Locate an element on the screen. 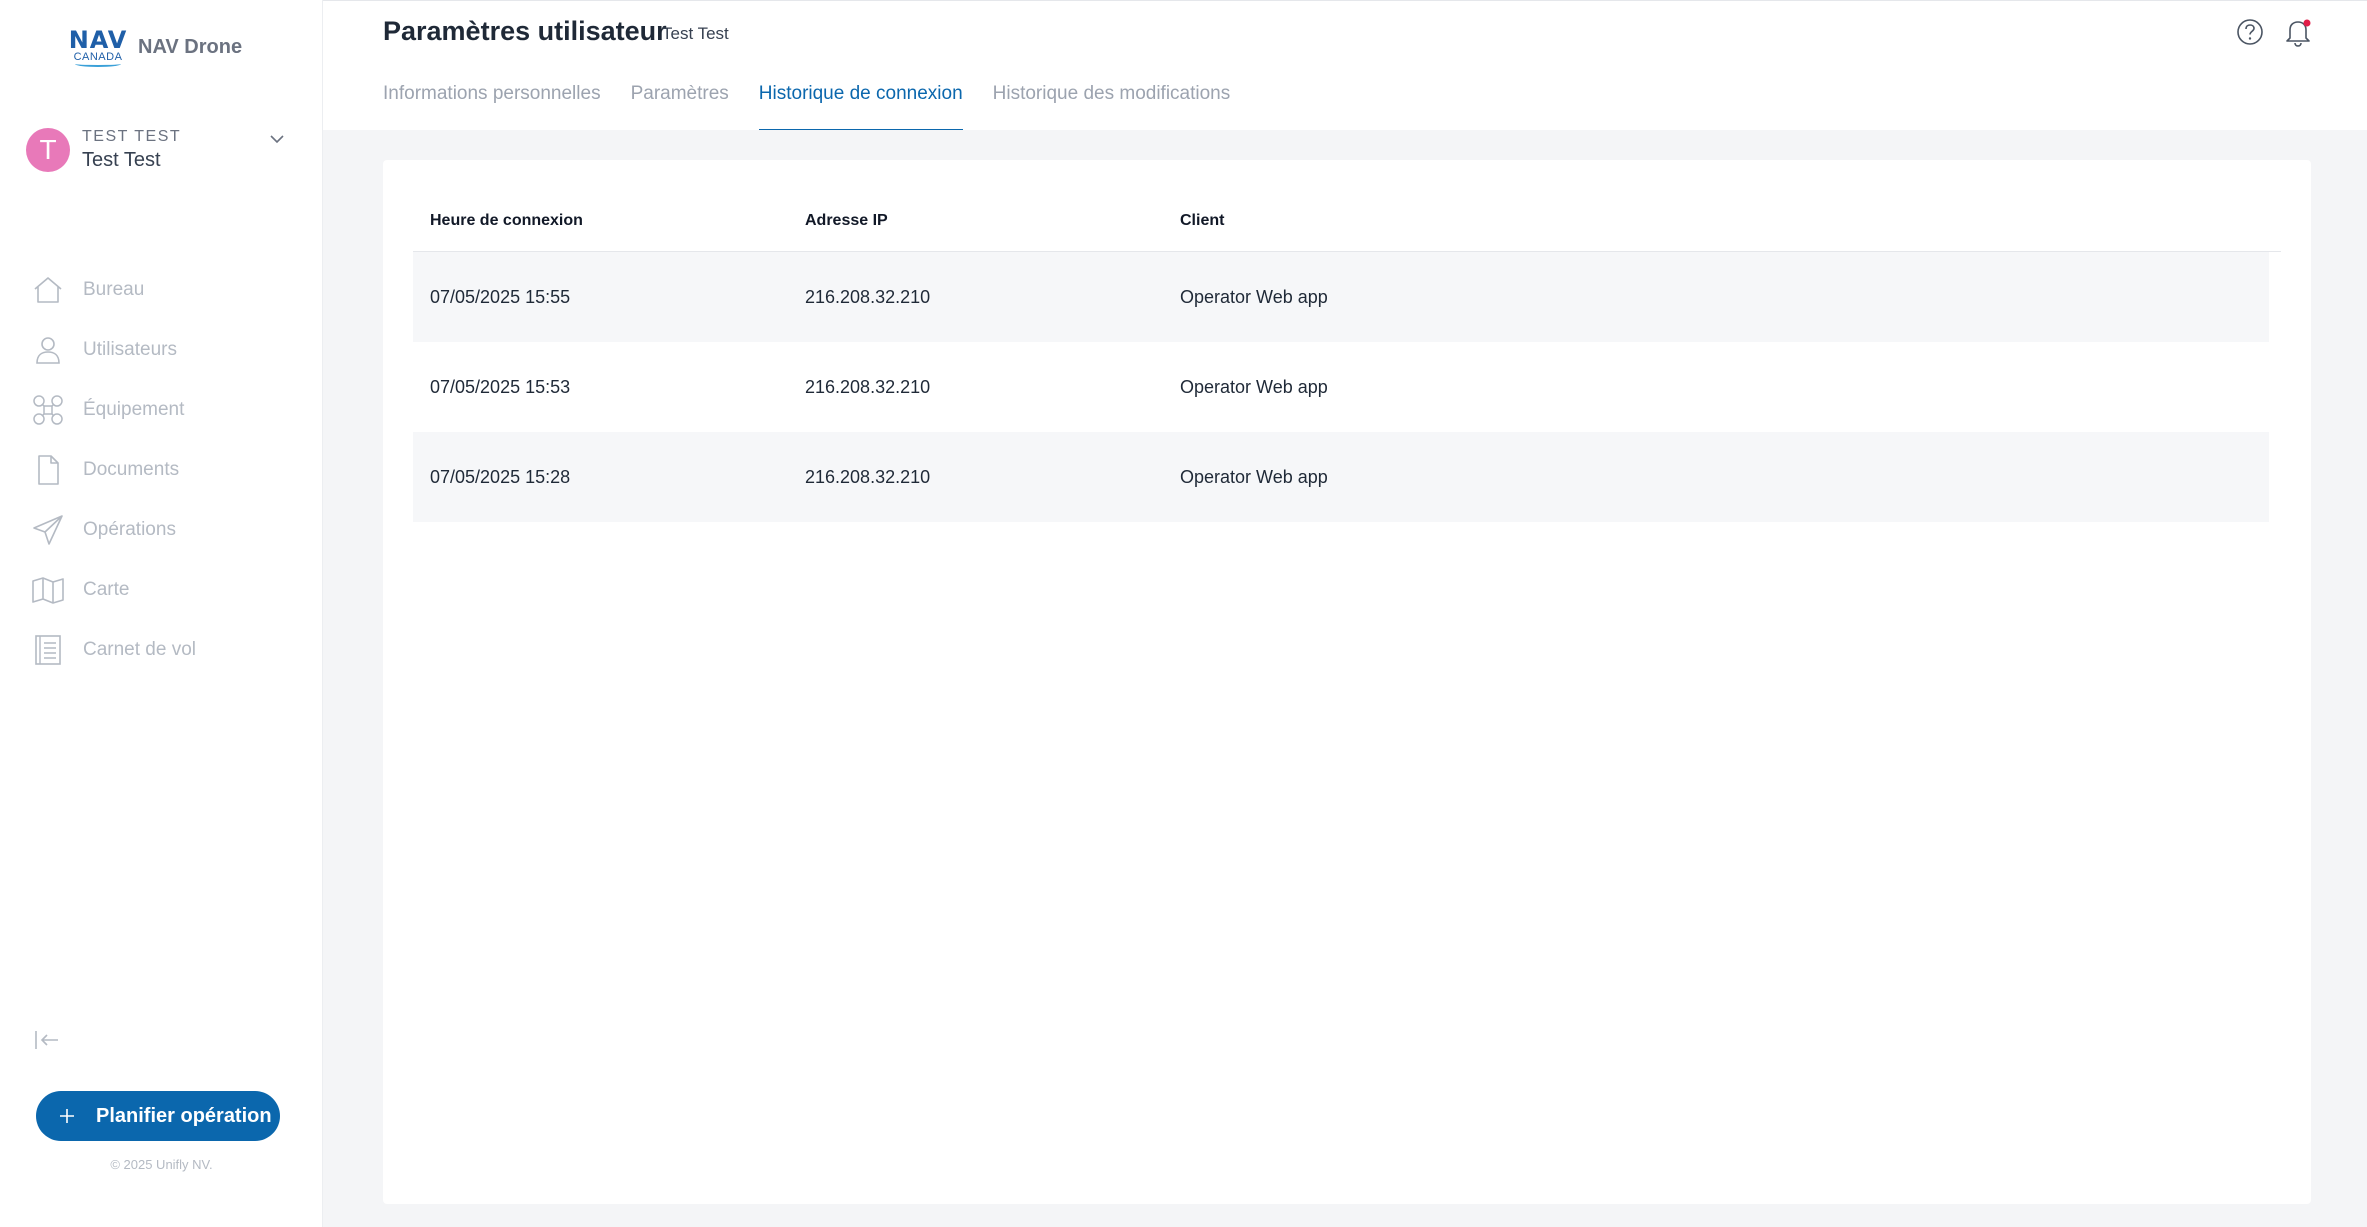  user-info: TEST TEST Test Test is located at coordinates (131, 150).